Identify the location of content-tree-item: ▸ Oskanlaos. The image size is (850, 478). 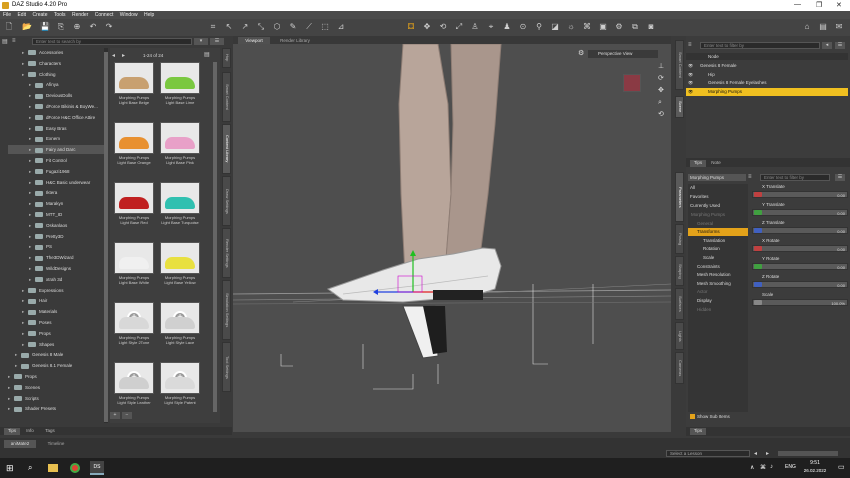
(37, 225).